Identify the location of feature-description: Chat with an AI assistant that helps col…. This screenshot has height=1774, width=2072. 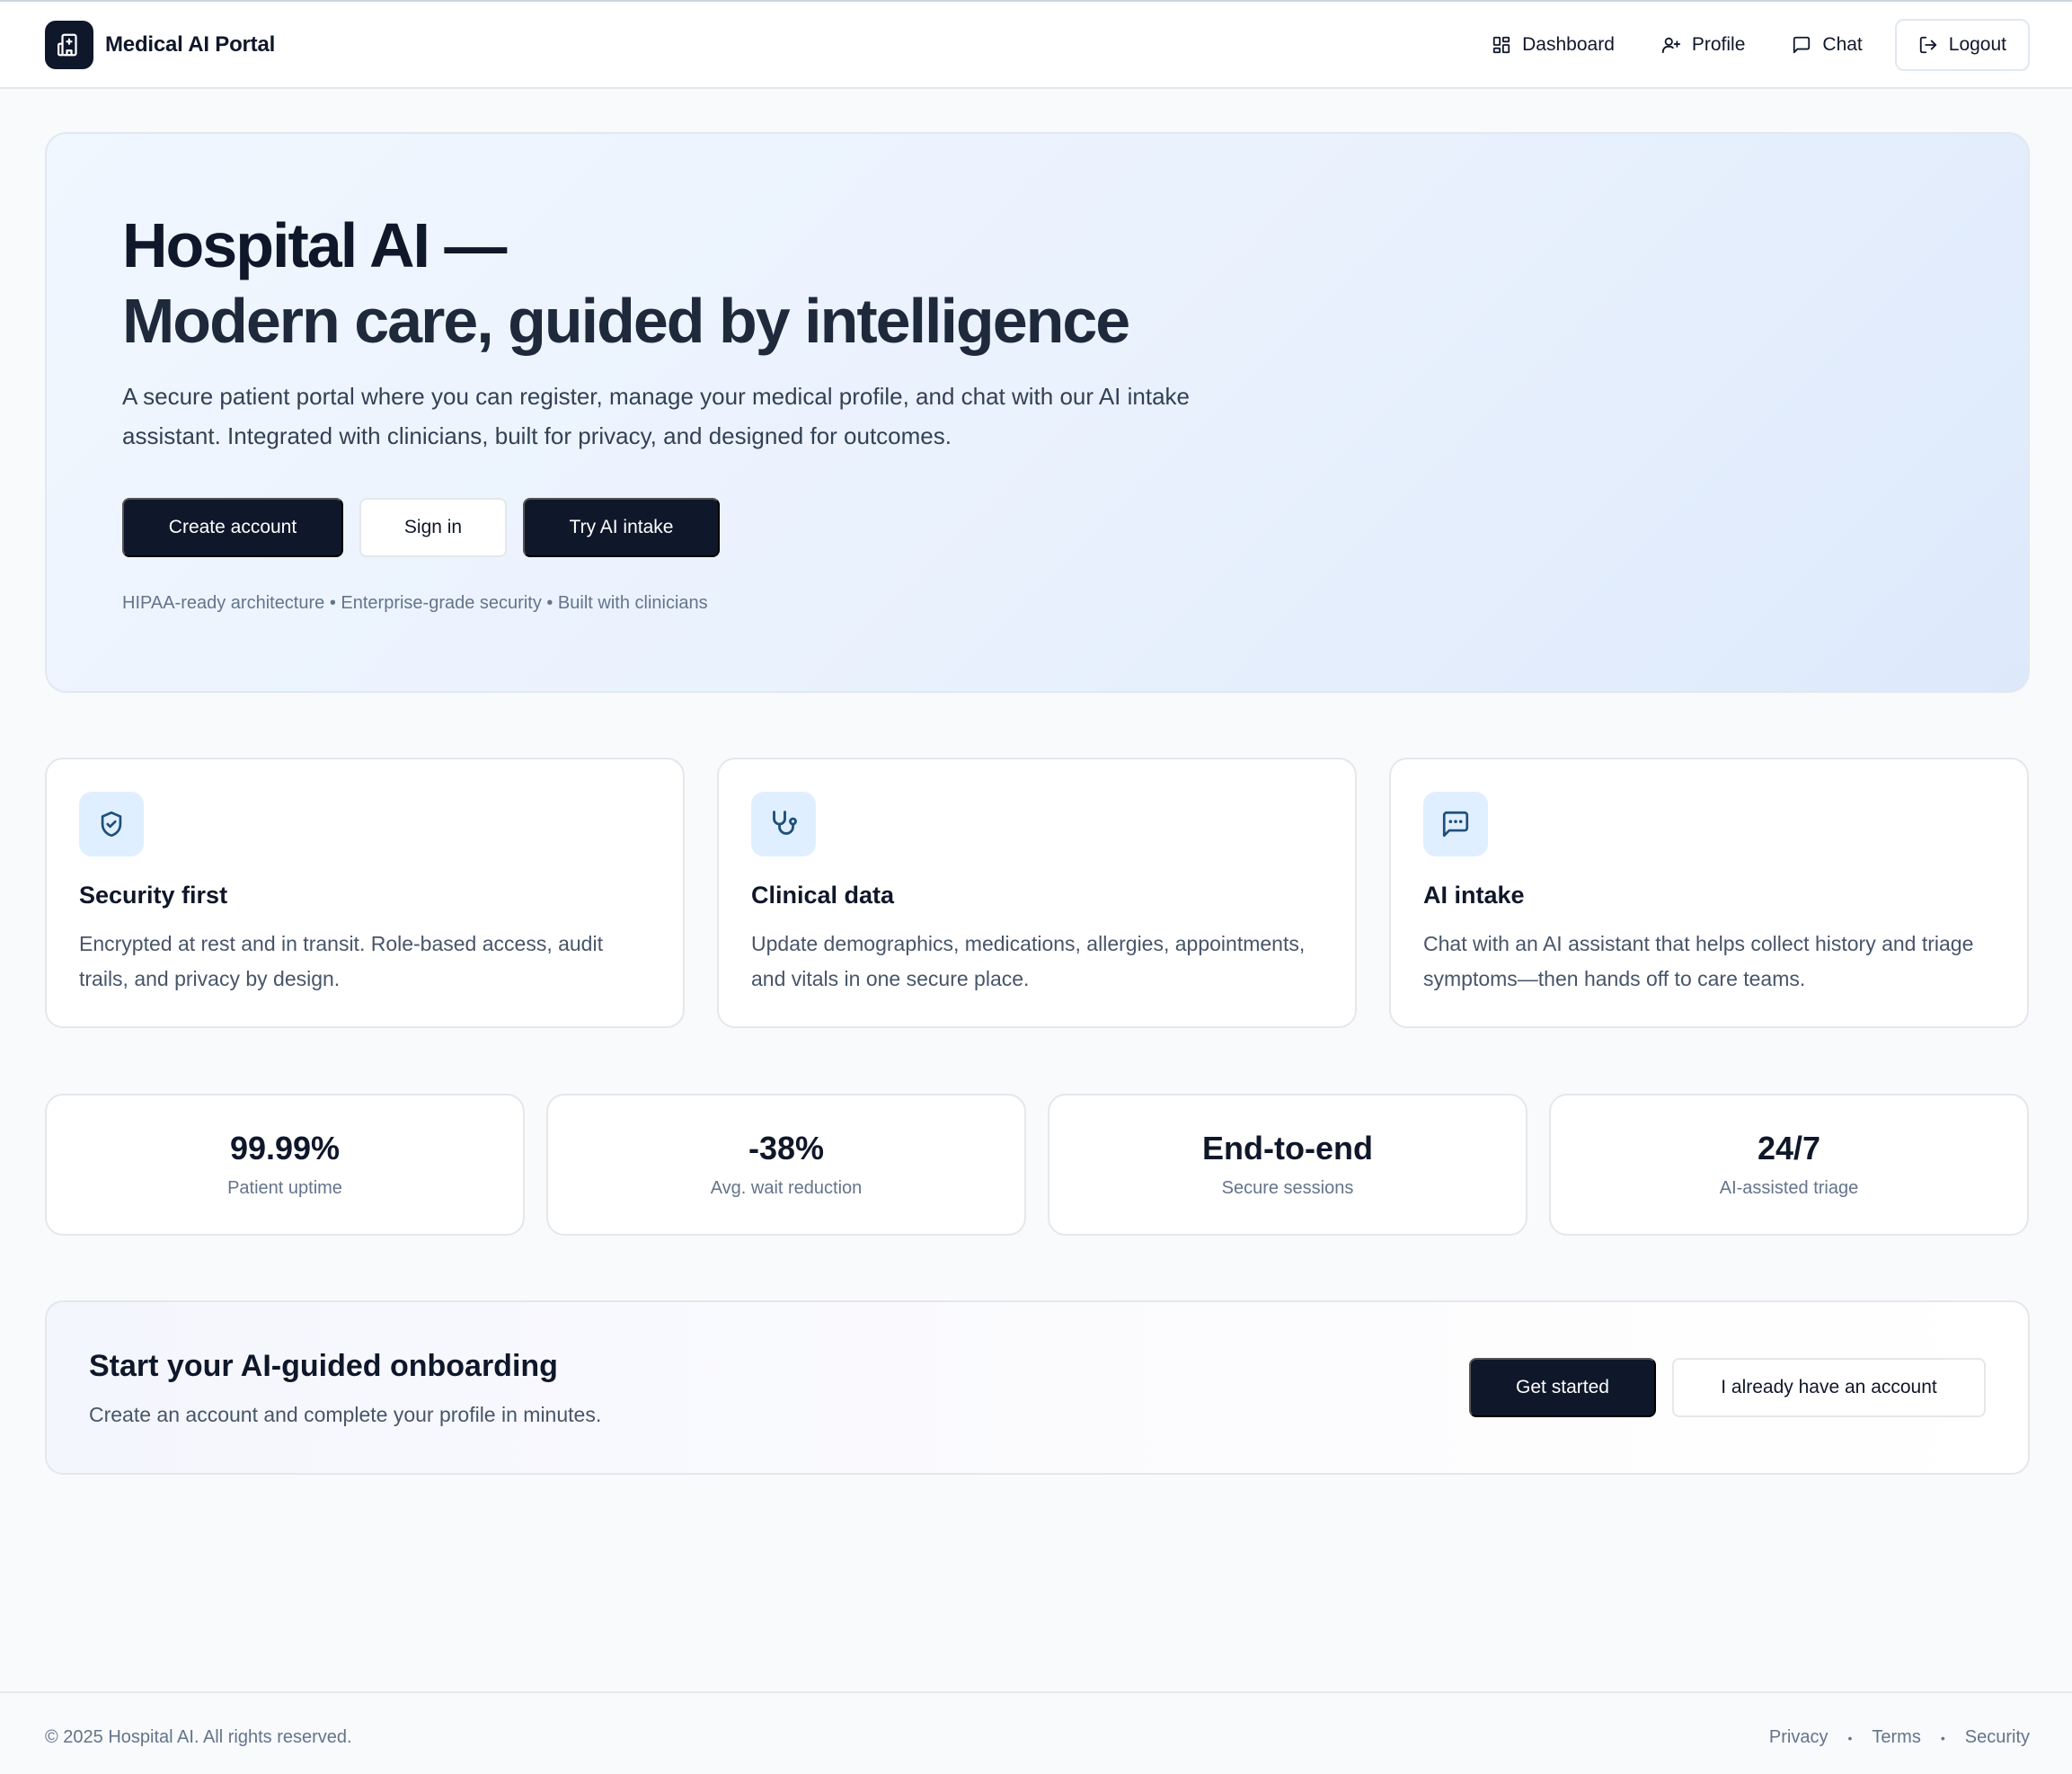
(1698, 961).